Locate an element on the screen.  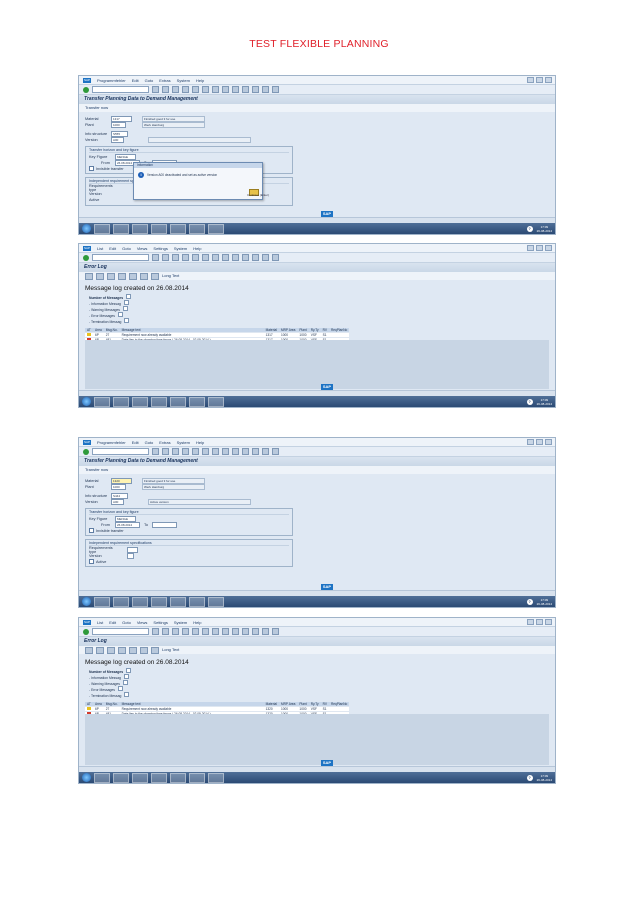
column-header: Msg.No. is located at coordinates (111, 330).